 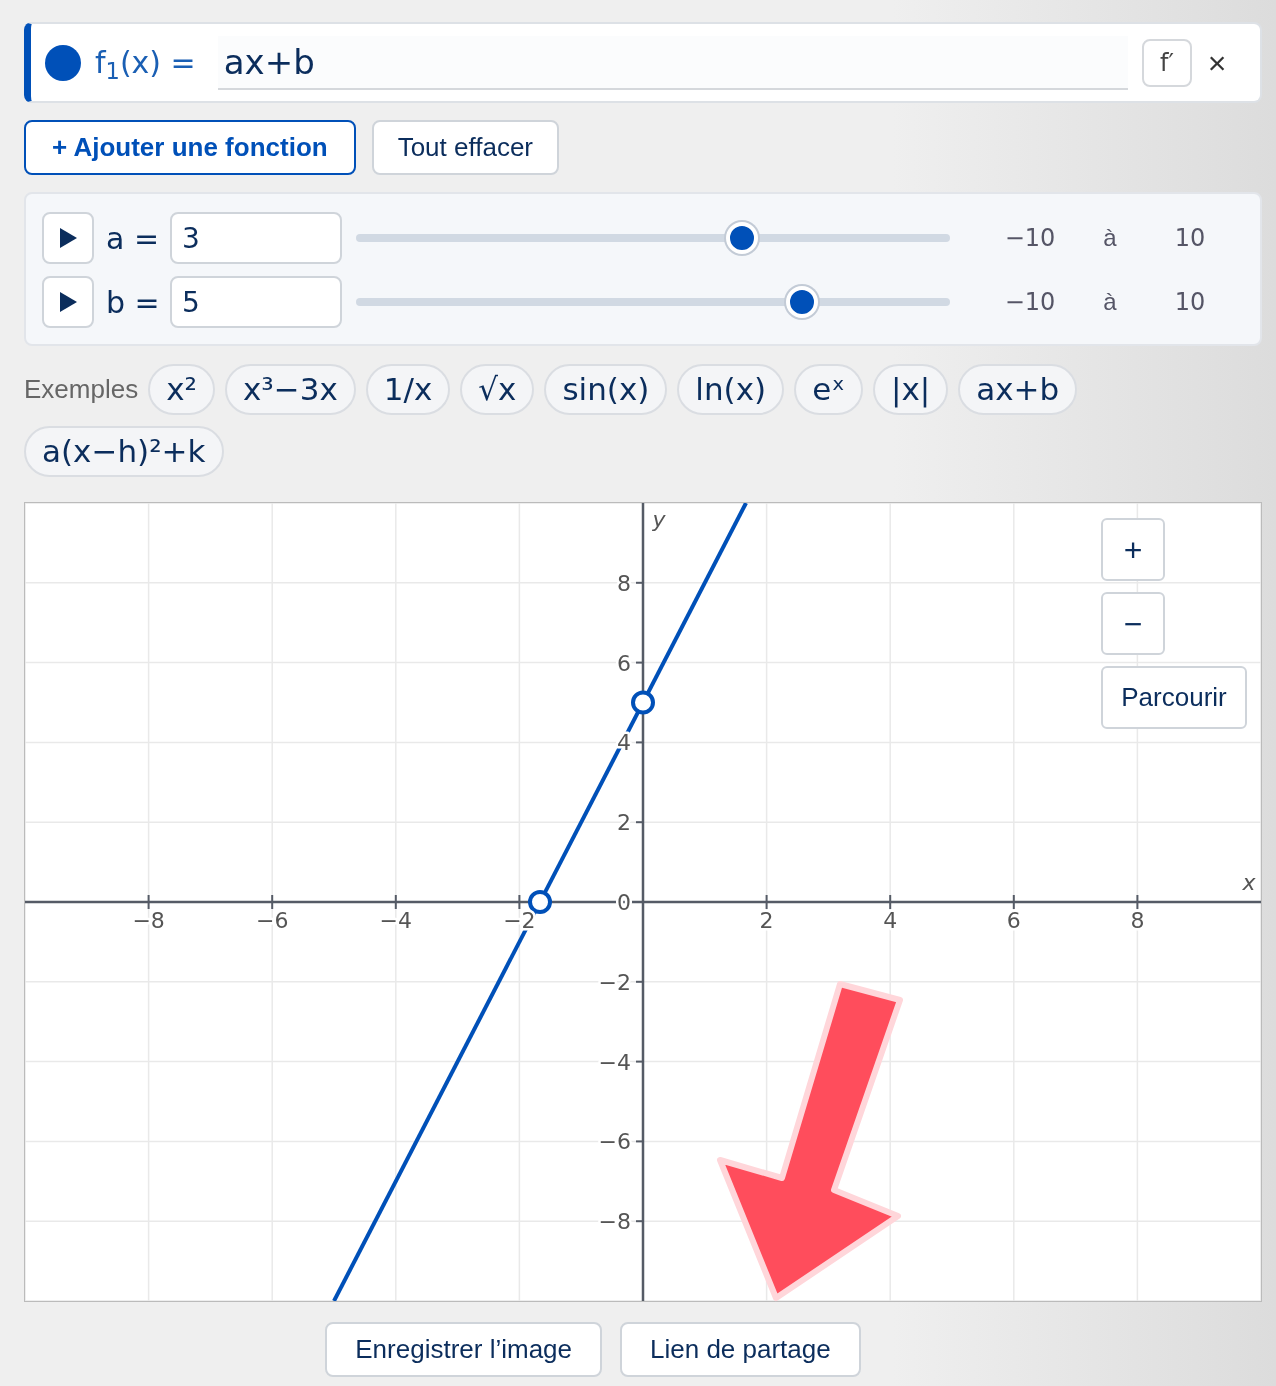 I want to click on share-link-button: Lien de partage, so click(x=740, y=1349).